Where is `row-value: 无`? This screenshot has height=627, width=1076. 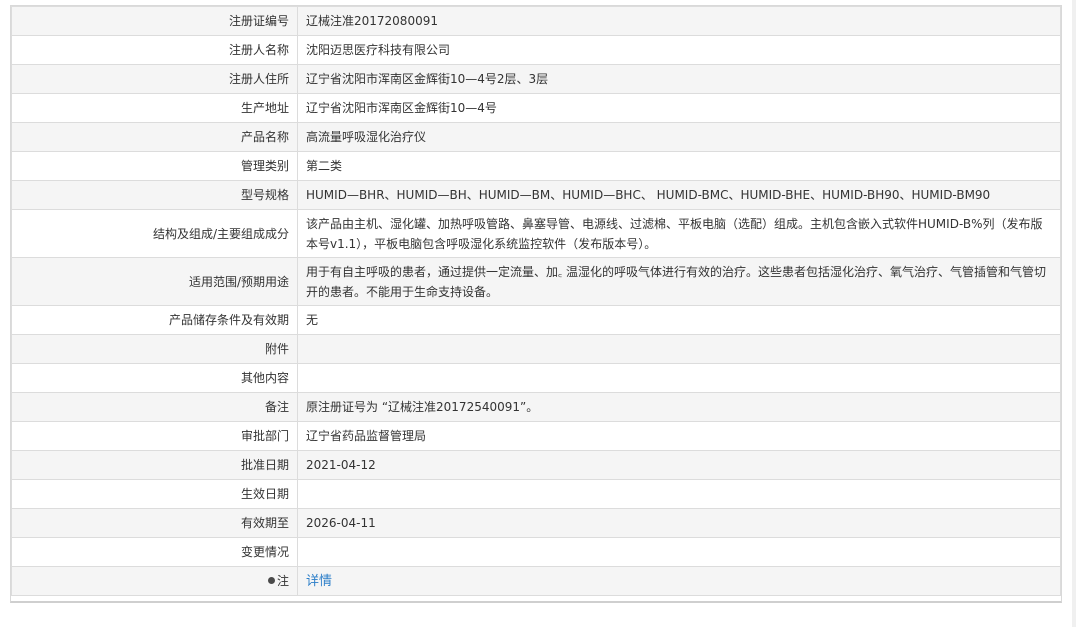
row-value: 无 is located at coordinates (679, 320).